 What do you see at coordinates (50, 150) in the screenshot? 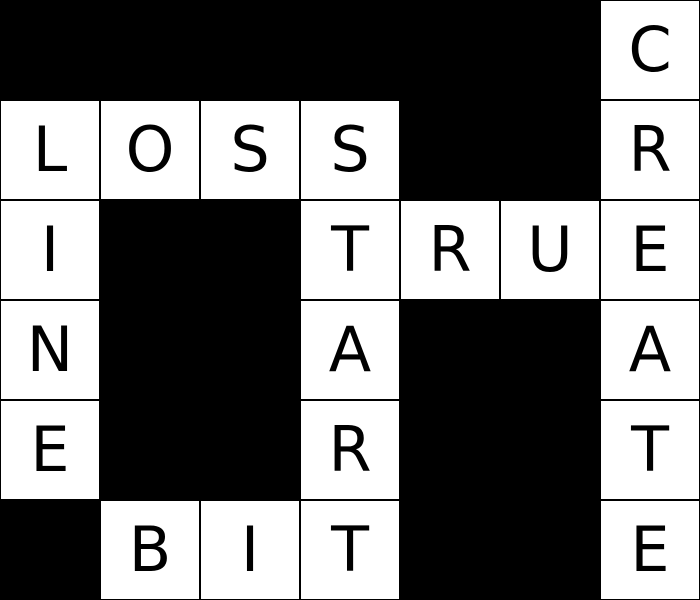
I see `letter-cell: L` at bounding box center [50, 150].